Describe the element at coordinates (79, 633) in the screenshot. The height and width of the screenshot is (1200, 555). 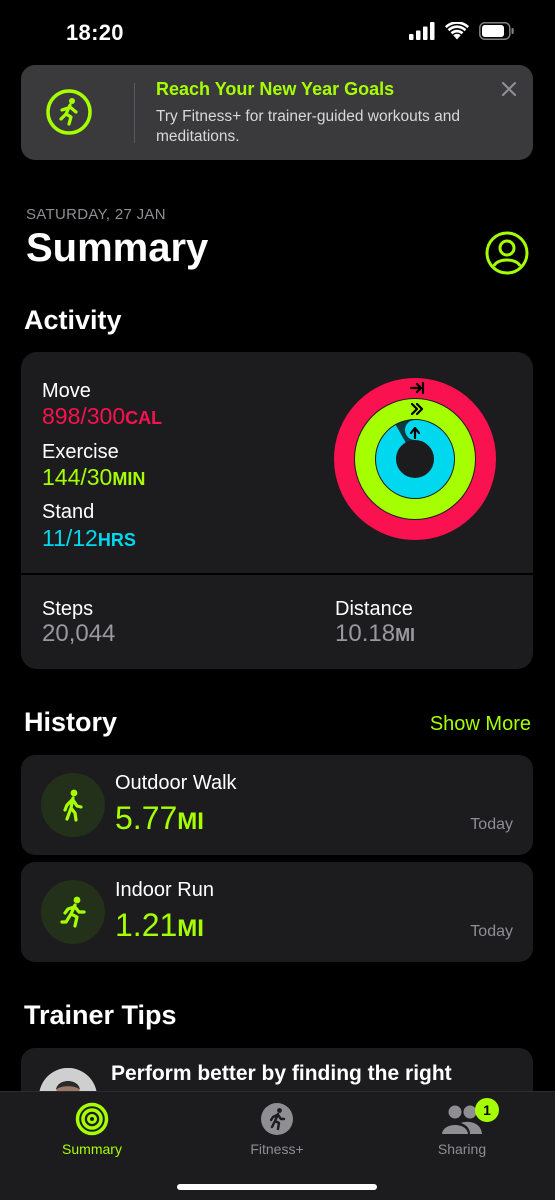
I see `steps-value: 20,044` at that location.